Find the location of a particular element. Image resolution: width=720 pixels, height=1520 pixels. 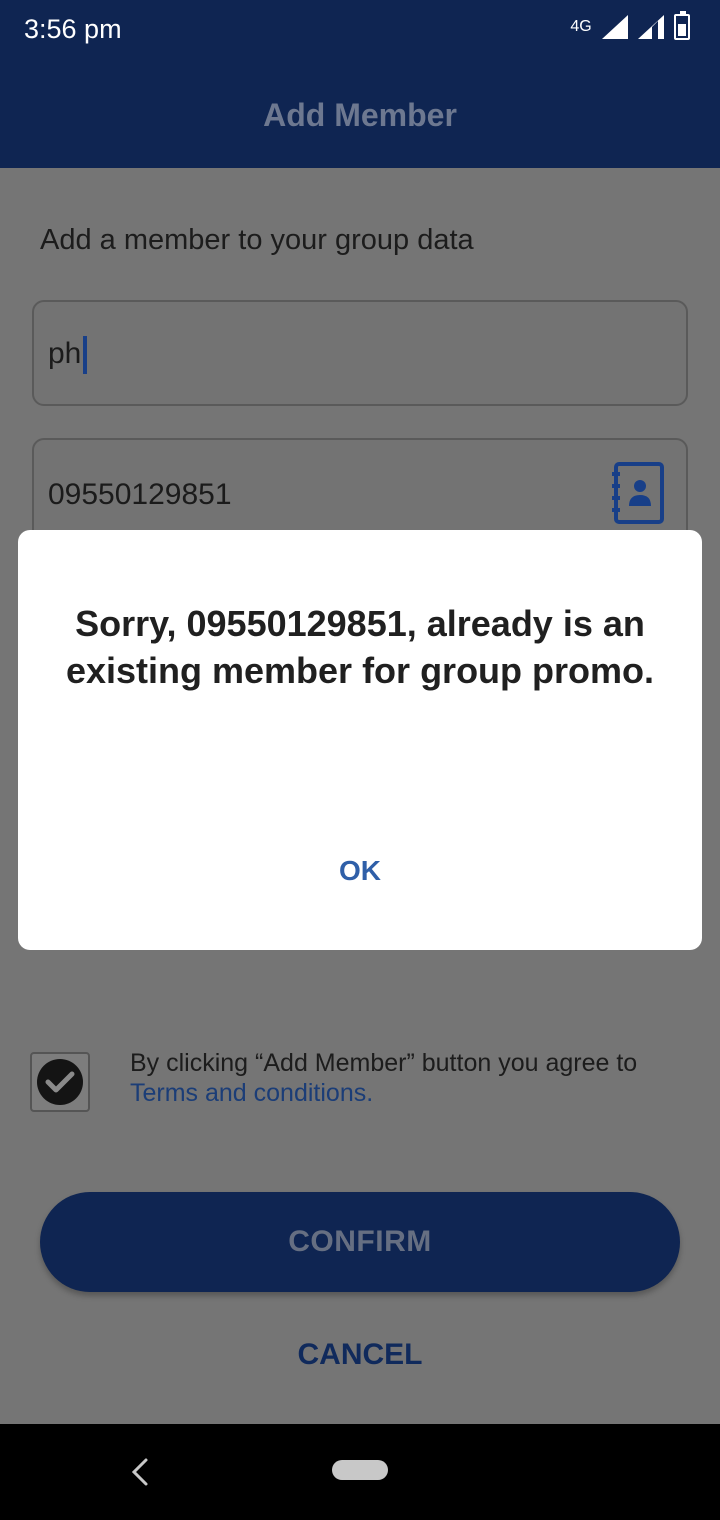

phone-number-value: 09550129851 is located at coordinates (140, 494).